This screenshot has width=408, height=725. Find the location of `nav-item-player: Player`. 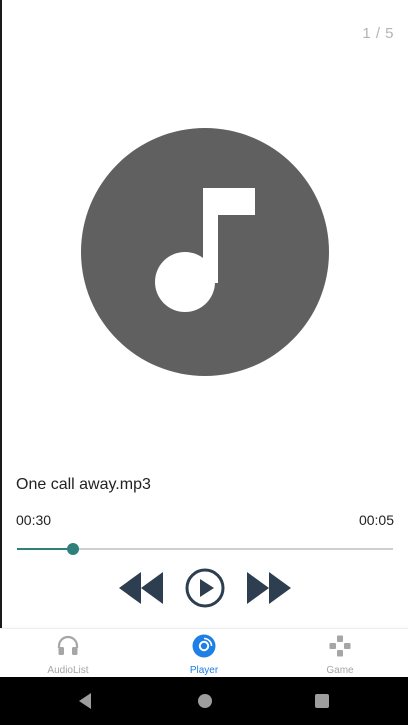

nav-item-player: Player is located at coordinates (204, 653).